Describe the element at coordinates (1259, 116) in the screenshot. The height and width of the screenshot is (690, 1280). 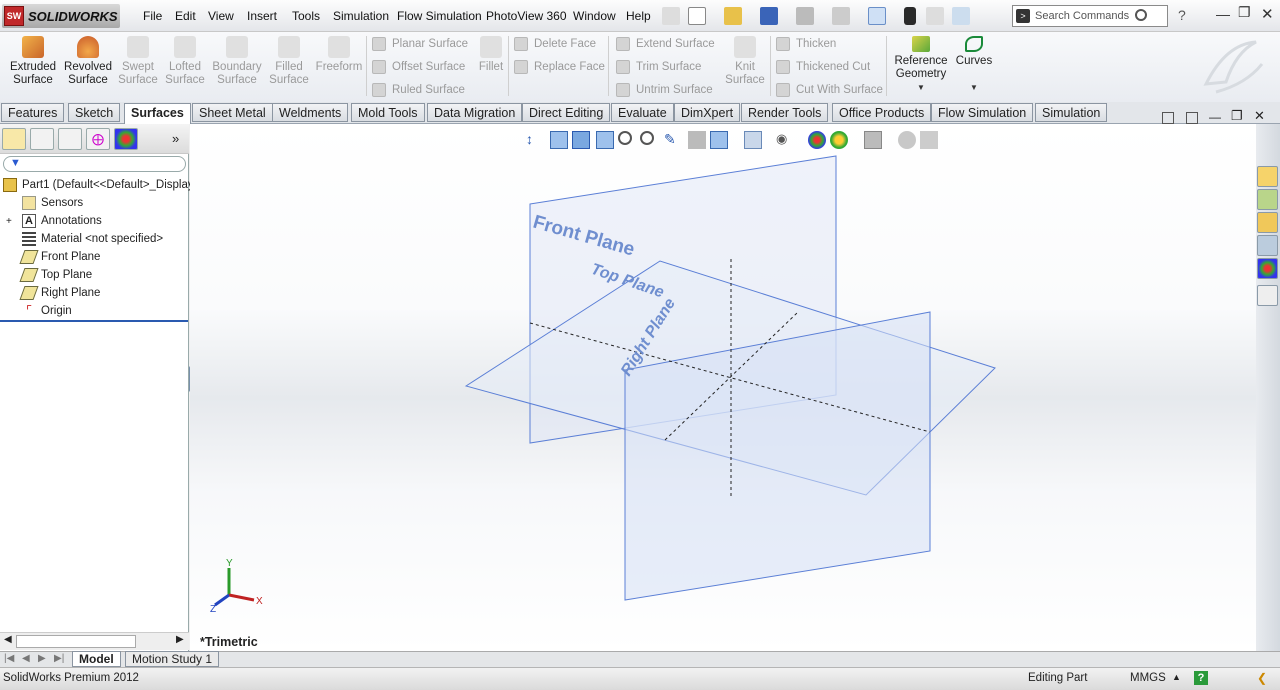
I see `doc-close-icon: ✕` at that location.